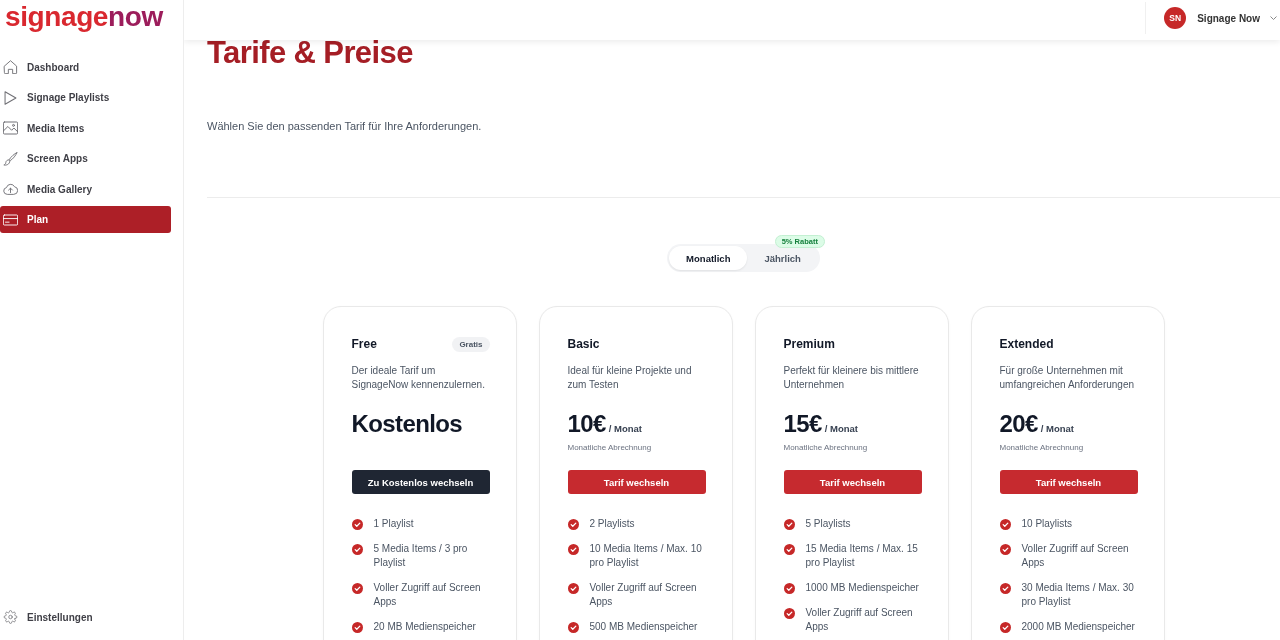  I want to click on feature-text: 1000 MB Medienspeicher, so click(862, 588).